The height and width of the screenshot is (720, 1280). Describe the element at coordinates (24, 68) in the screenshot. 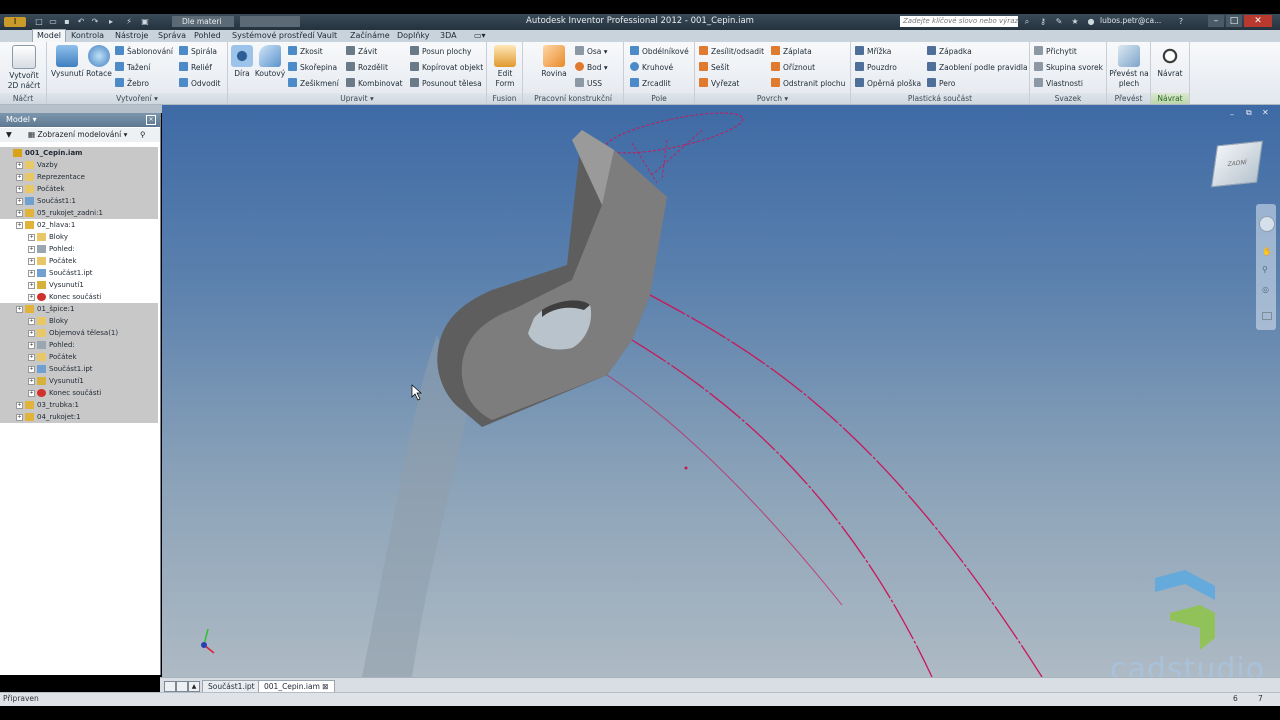

I see `create-2d-sketch-button: Vytvořit 2D náčrt` at that location.